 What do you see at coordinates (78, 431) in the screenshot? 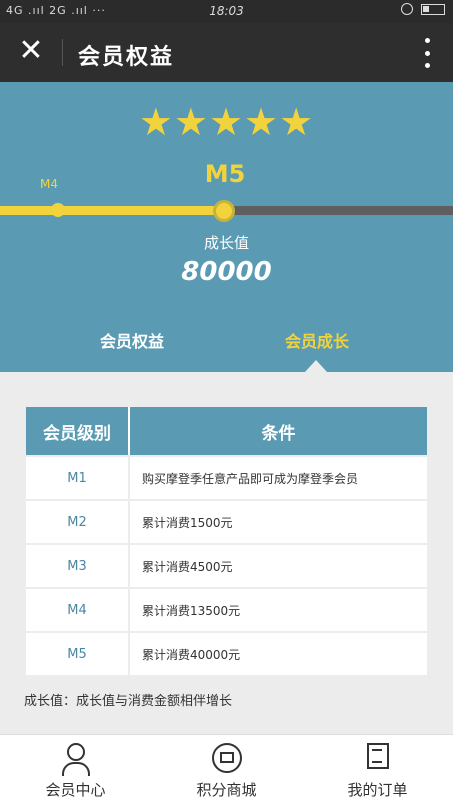
I see `column-header-level: 会员级别` at bounding box center [78, 431].